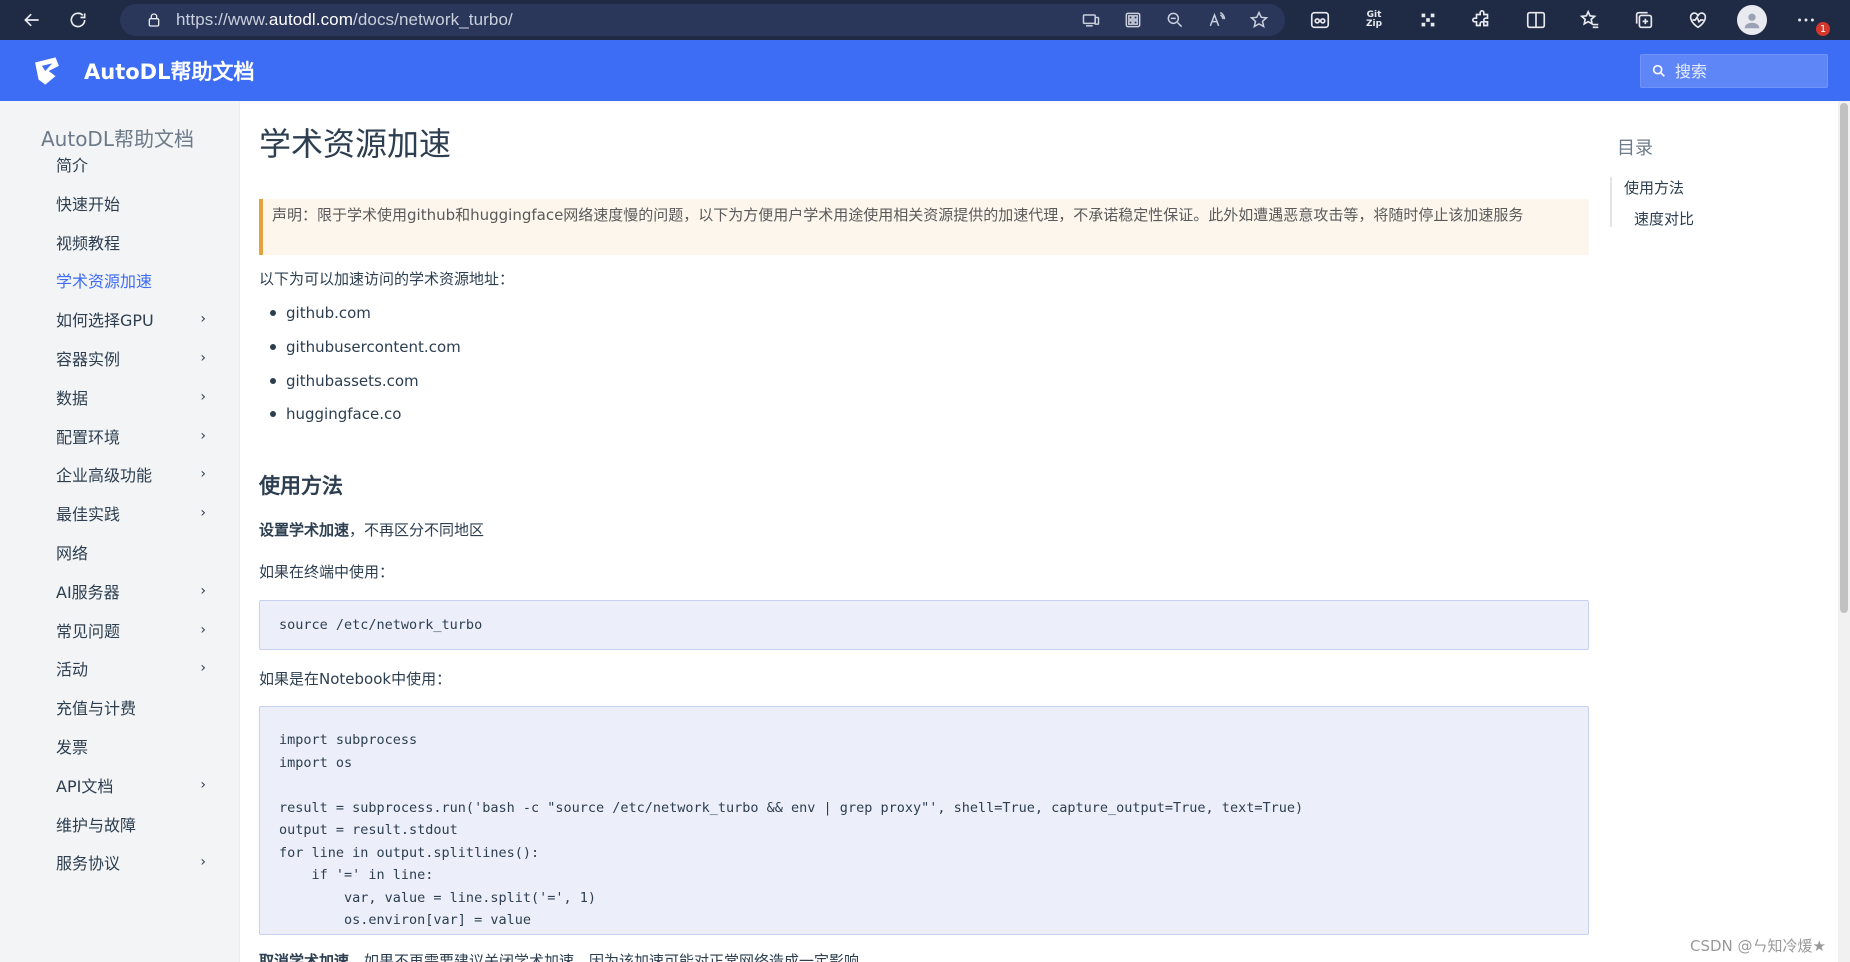 Image resolution: width=1850 pixels, height=962 pixels. Describe the element at coordinates (311, 19) in the screenshot. I see `url-domain: autodl.com` at that location.